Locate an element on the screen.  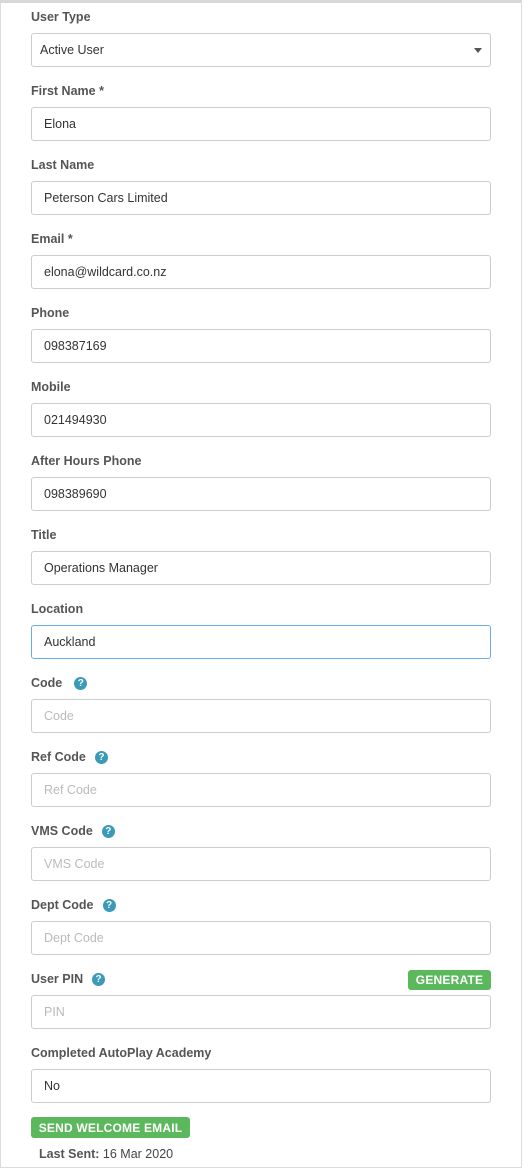
mobile-field: Mobile is located at coordinates (261, 407).